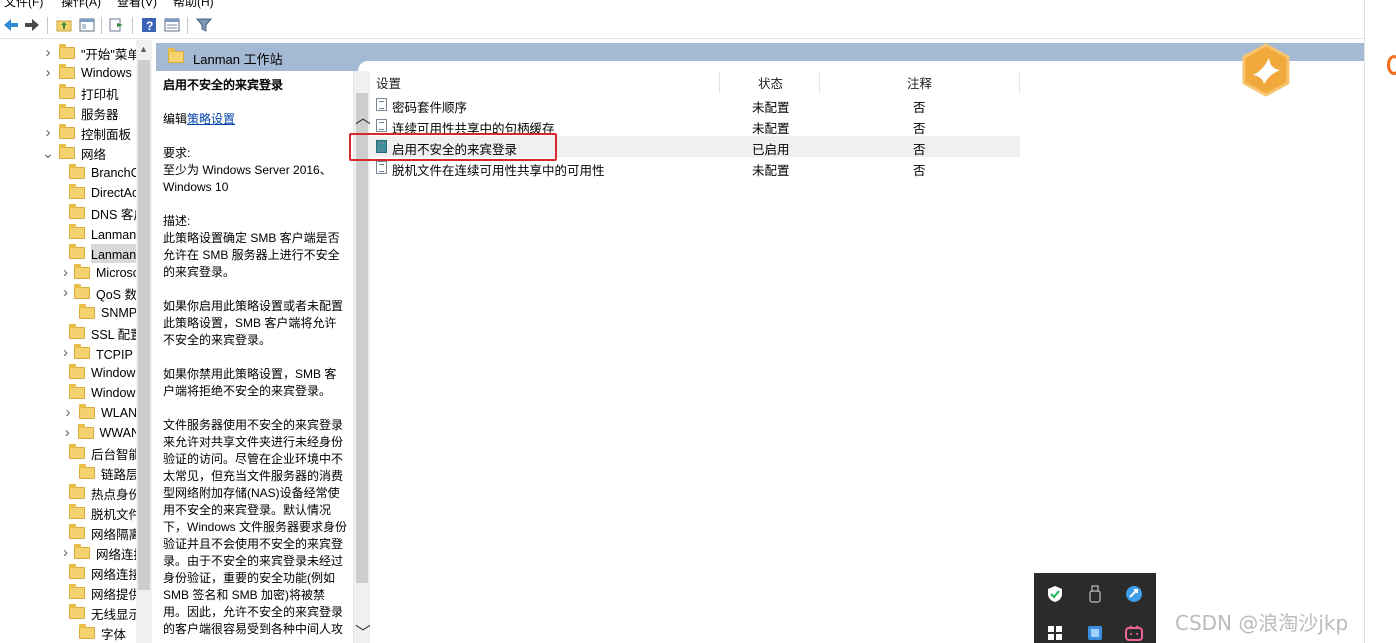  What do you see at coordinates (149, 25) in the screenshot?
I see `help-icon: ?` at bounding box center [149, 25].